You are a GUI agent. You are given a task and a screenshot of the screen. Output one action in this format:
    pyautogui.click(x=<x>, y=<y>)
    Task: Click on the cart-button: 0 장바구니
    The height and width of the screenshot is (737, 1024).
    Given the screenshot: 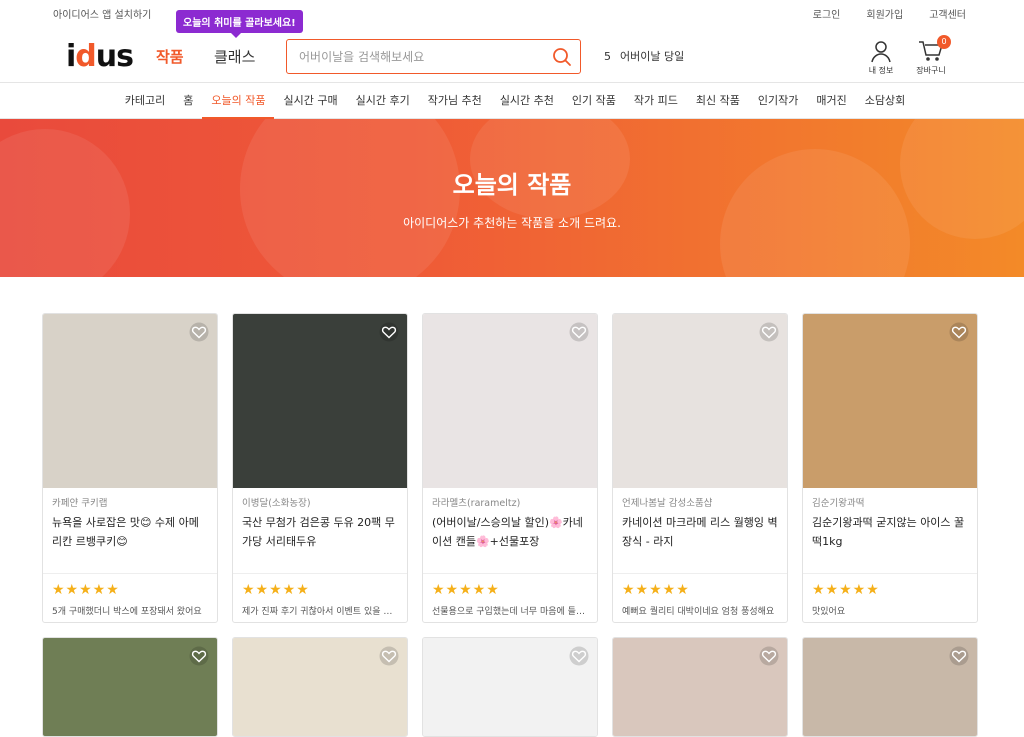 What is the action you would take?
    pyautogui.click(x=931, y=55)
    